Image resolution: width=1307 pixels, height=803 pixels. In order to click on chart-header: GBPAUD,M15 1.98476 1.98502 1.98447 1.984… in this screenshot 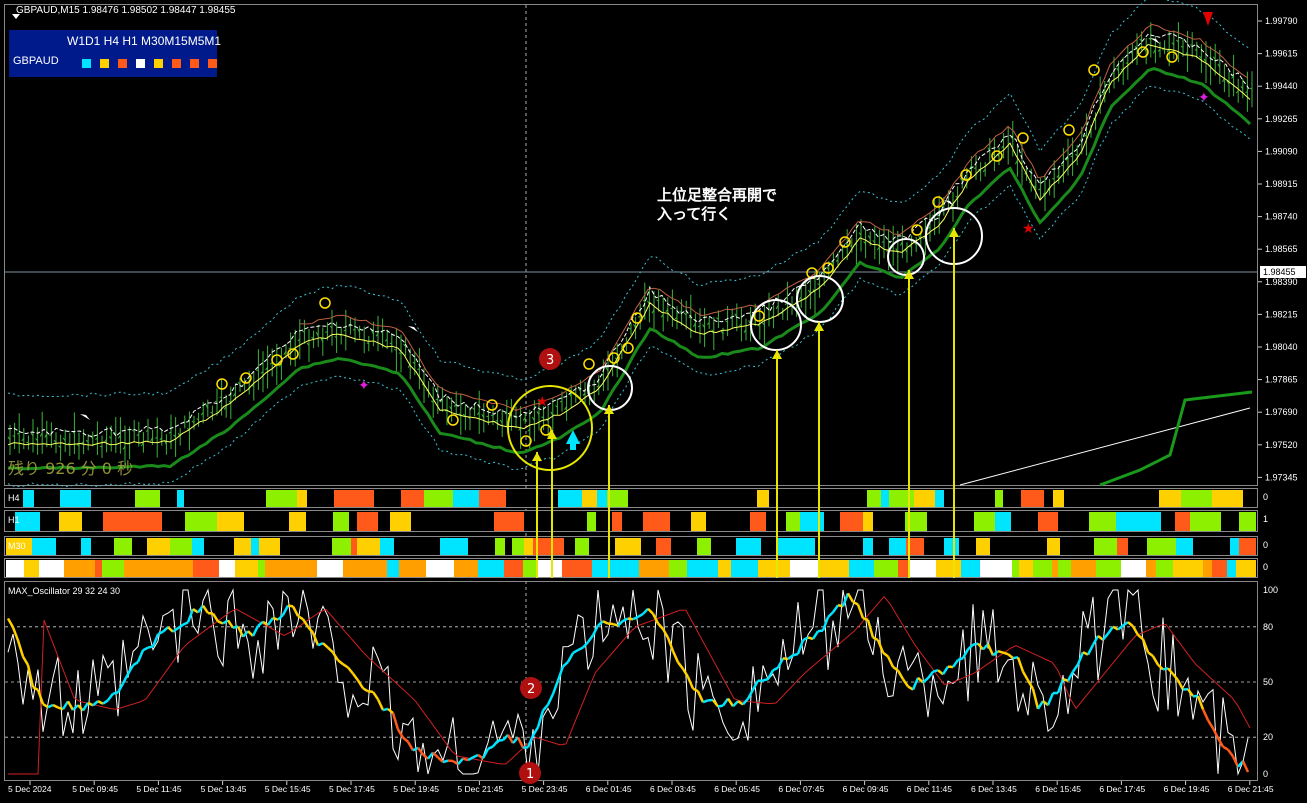, I will do `click(120, 12)`.